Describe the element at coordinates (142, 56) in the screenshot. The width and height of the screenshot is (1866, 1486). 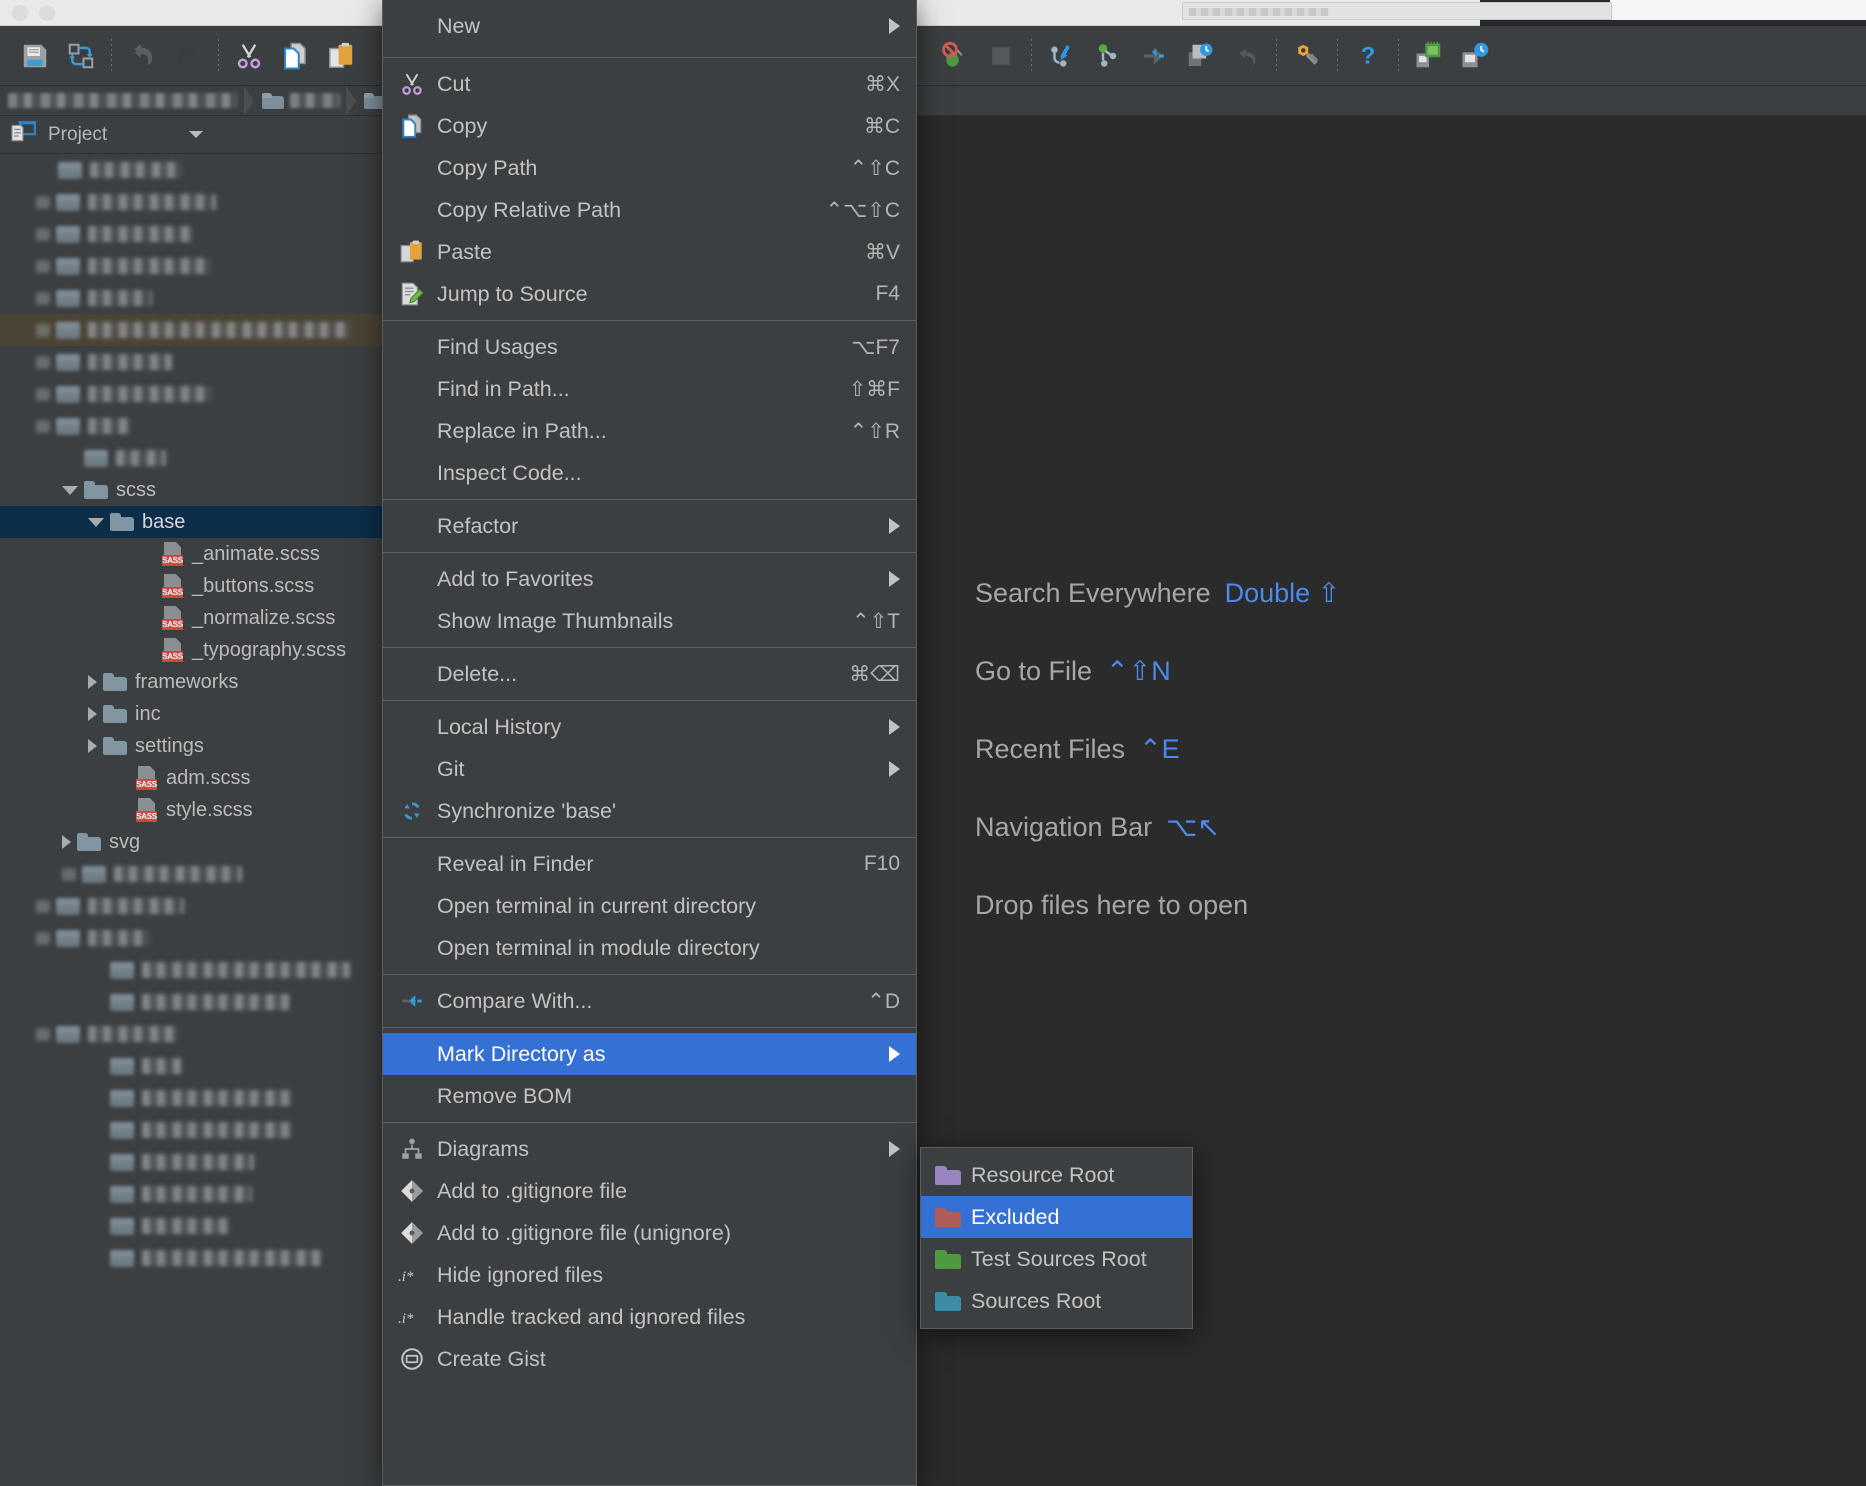
I see `undo-icon` at that location.